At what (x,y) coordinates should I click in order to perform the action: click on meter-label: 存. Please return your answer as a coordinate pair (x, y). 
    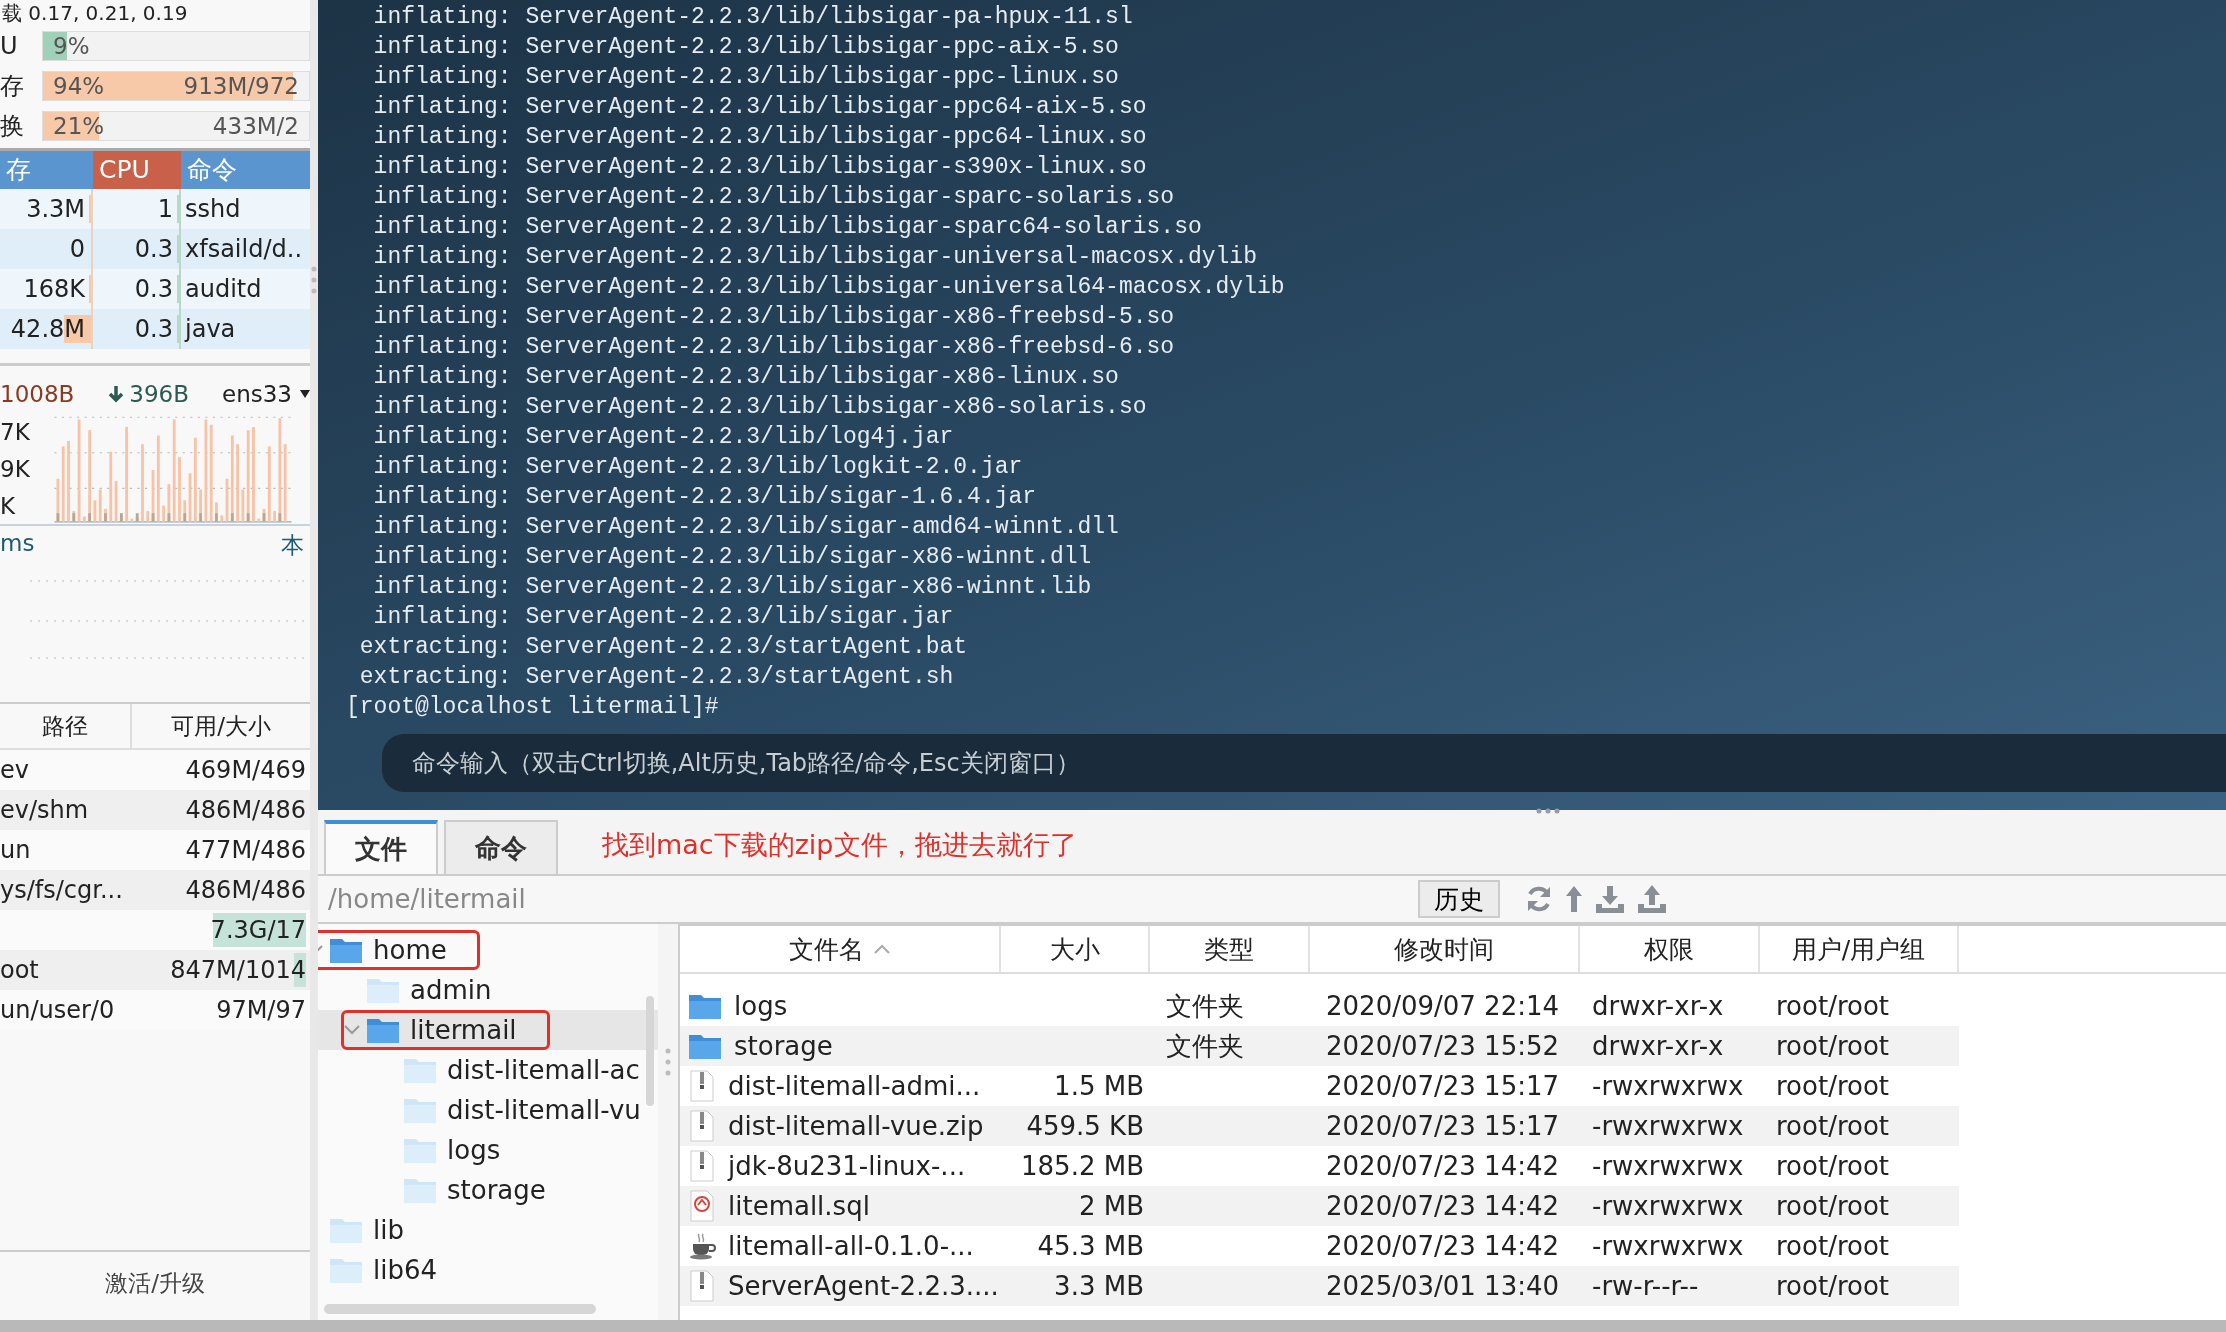
    Looking at the image, I should click on (12, 86).